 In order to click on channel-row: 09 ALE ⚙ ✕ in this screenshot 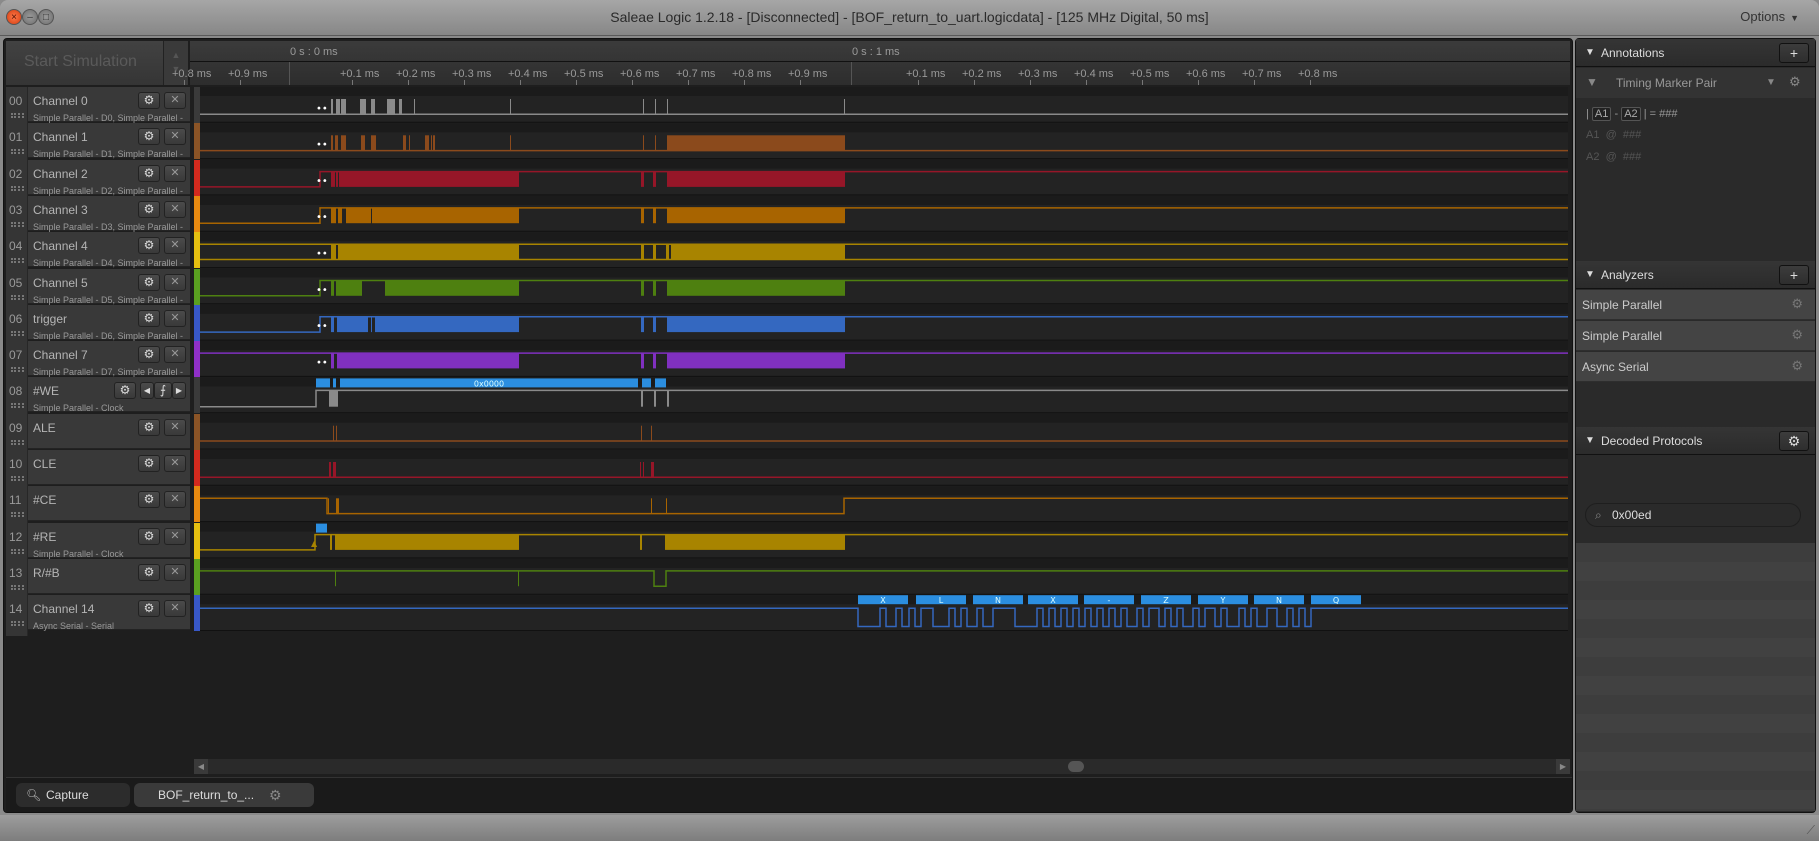, I will do `click(98, 434)`.